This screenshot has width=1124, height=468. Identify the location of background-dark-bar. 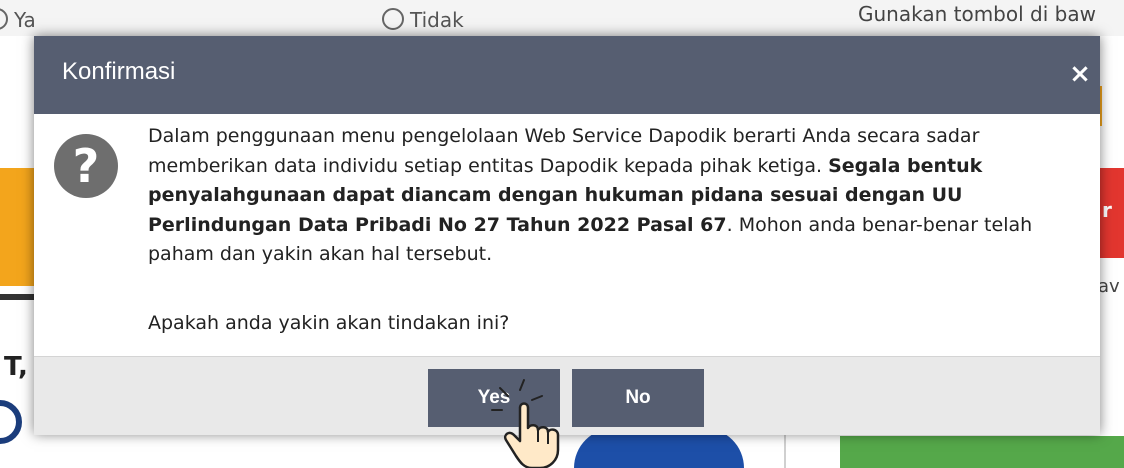
(17, 297).